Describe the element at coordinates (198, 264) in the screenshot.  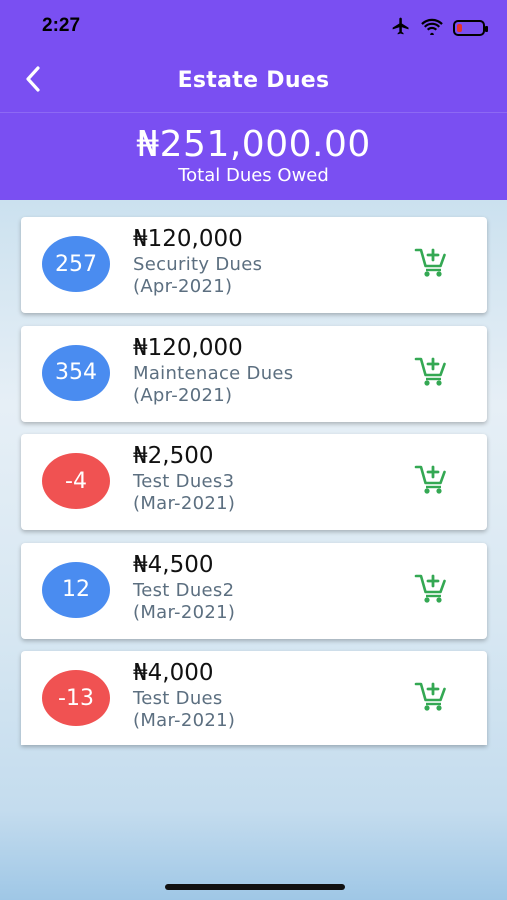
I see `due-name: Security Dues` at that location.